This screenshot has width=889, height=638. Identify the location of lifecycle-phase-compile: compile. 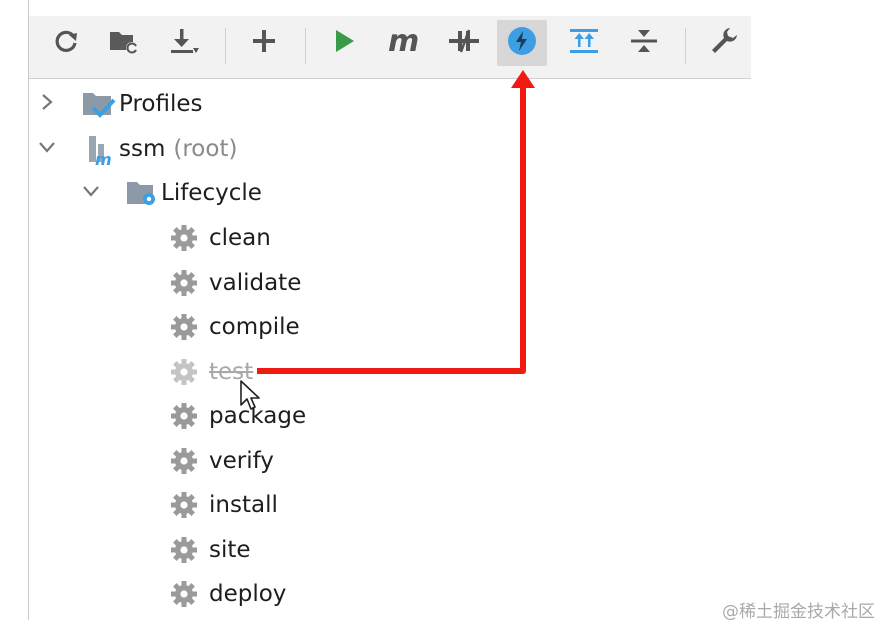
(234, 327).